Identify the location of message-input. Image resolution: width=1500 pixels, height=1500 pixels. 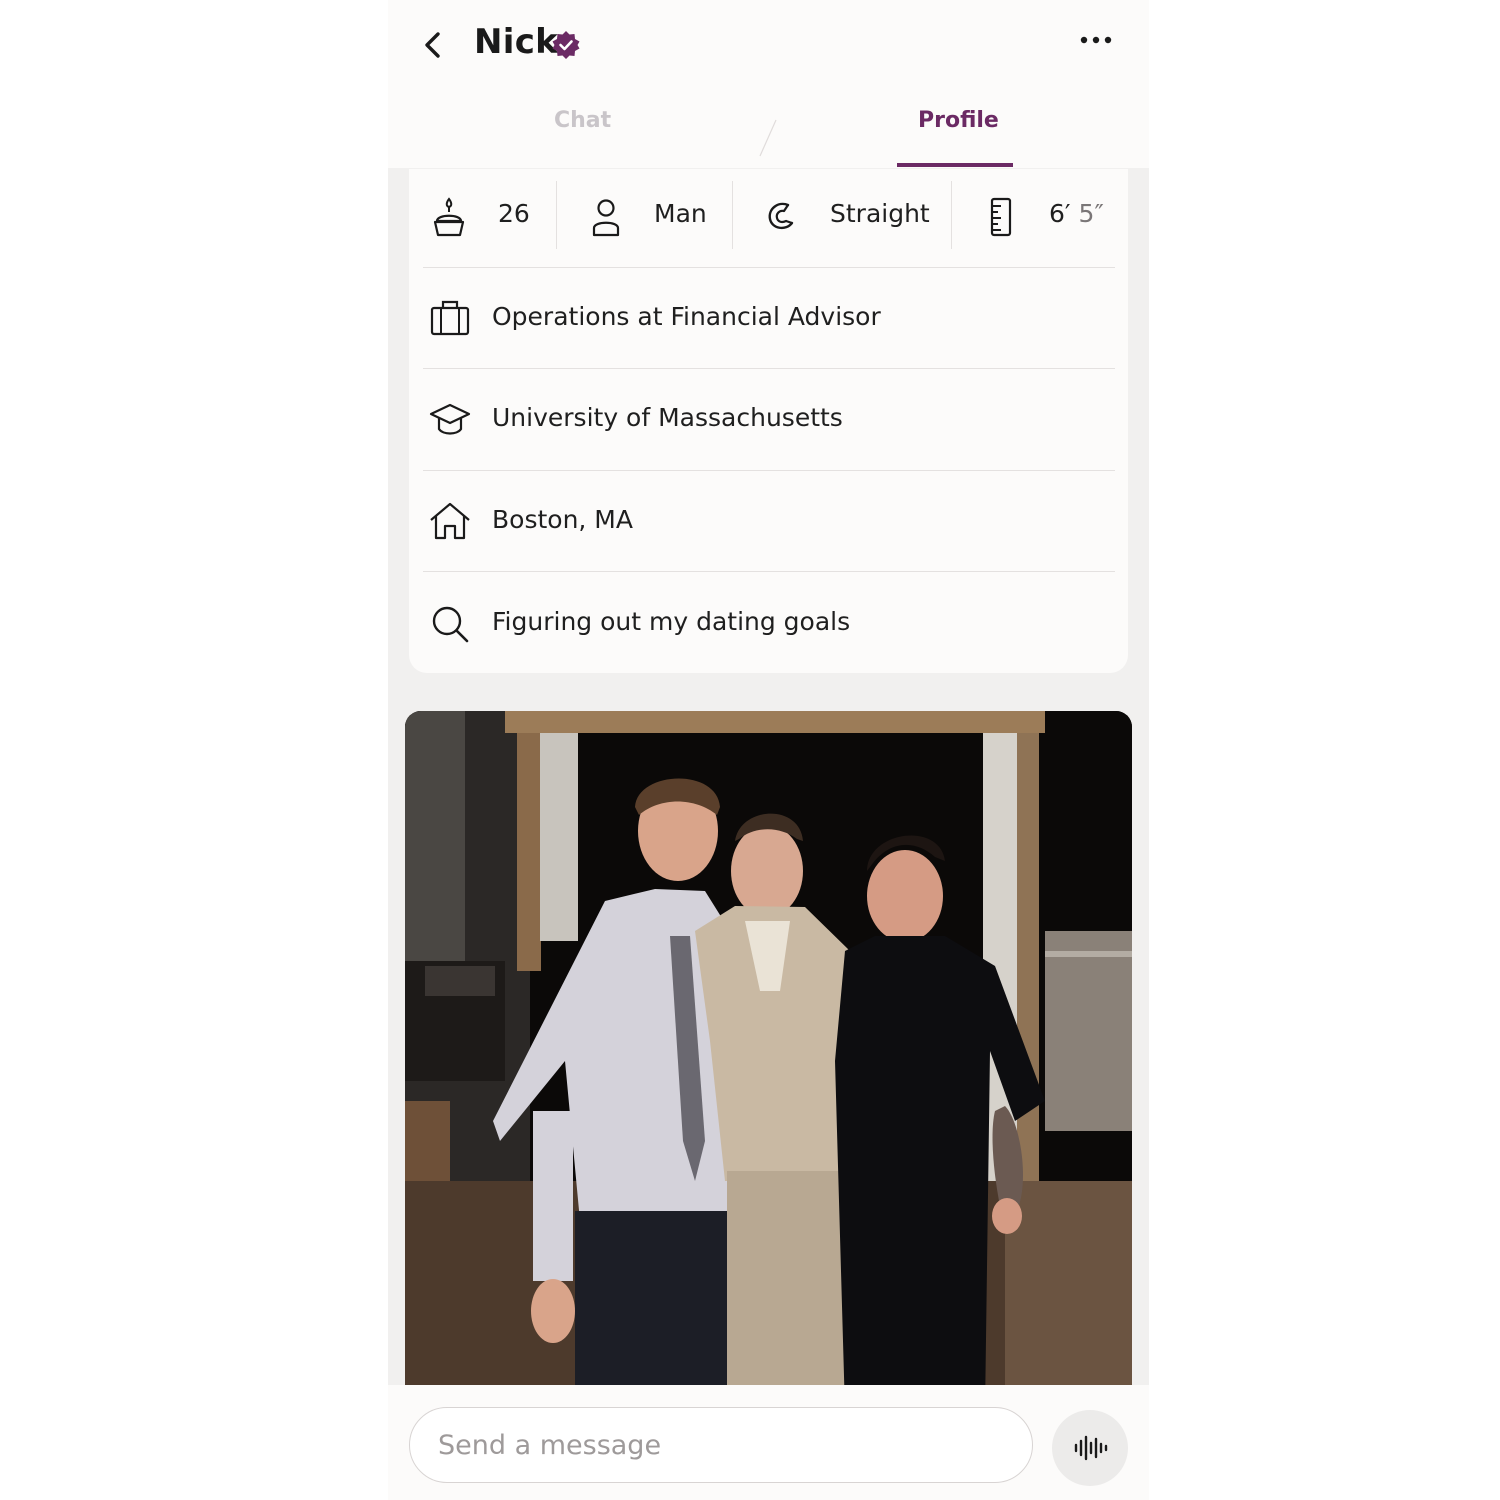
(718, 1445).